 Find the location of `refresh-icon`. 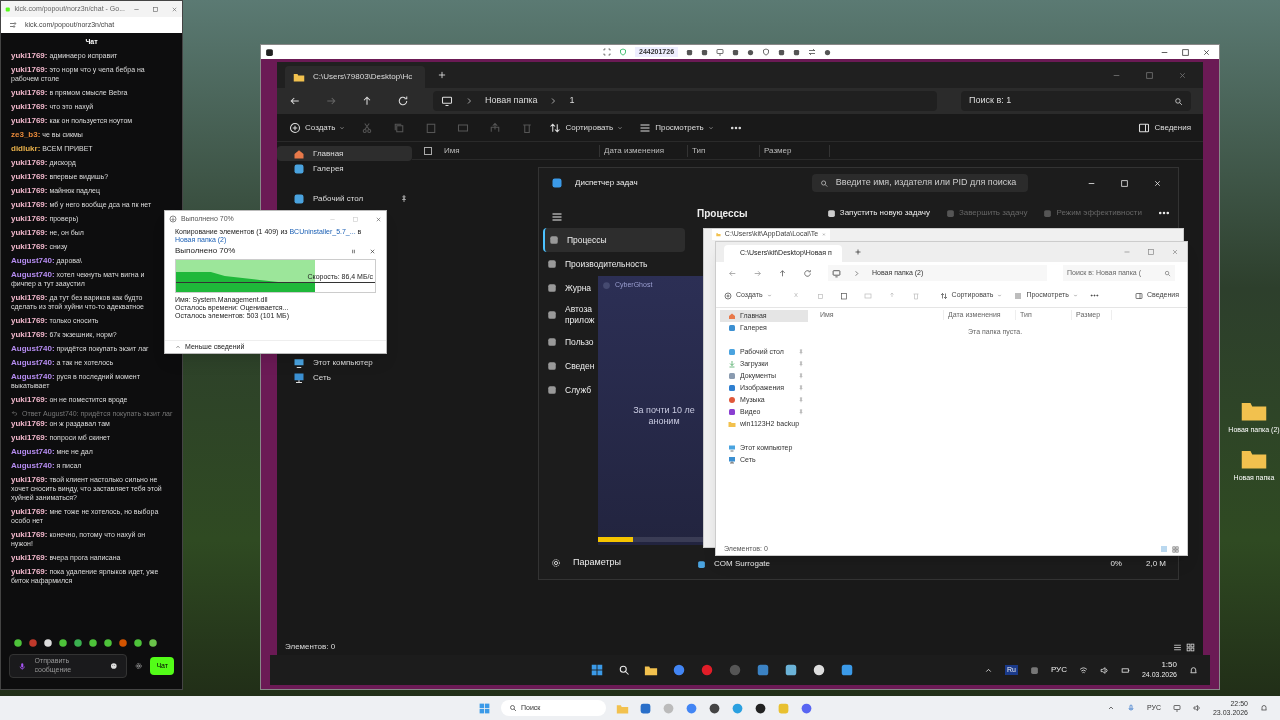

refresh-icon is located at coordinates (807, 273).